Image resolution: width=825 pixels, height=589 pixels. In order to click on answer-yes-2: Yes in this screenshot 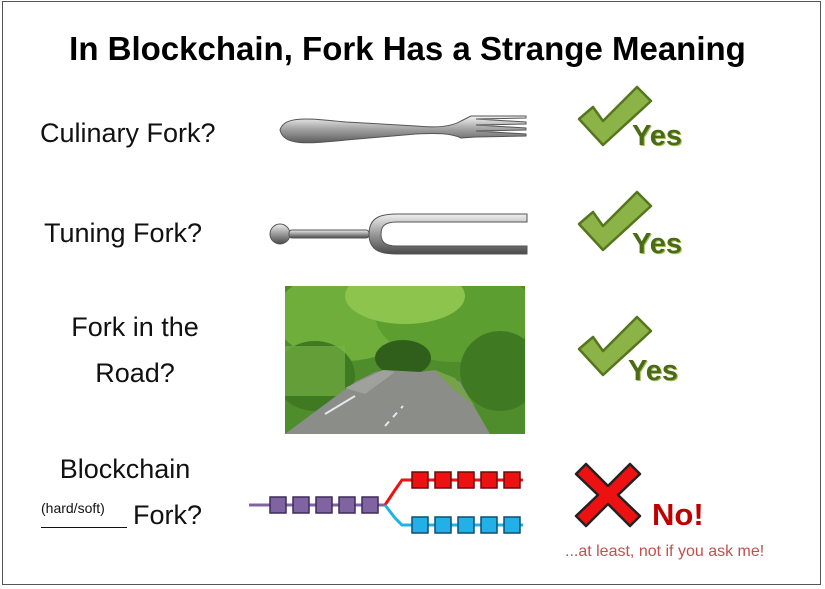, I will do `click(657, 244)`.